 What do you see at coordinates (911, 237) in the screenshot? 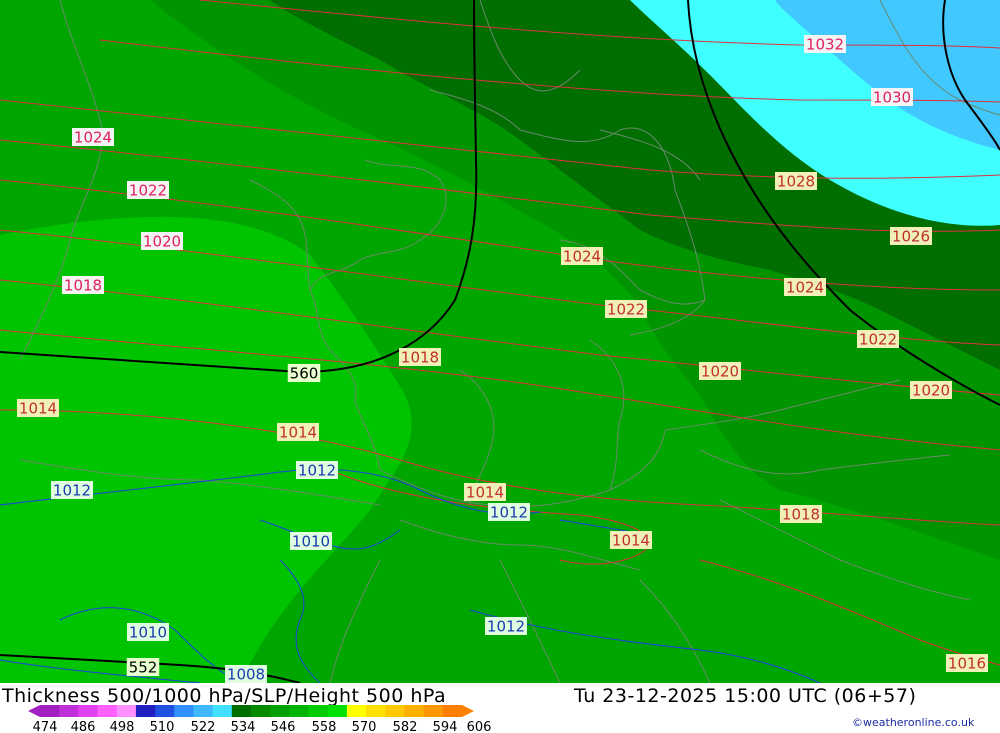
I see `isobar-label: 1026` at bounding box center [911, 237].